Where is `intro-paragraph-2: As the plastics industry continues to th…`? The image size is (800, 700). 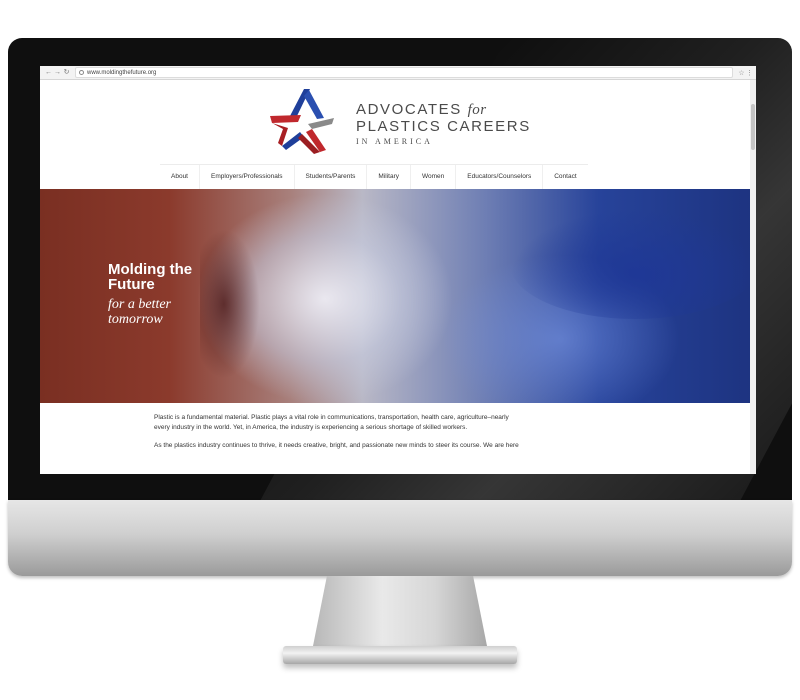
intro-paragraph-2: As the plastics industry continues to th… is located at coordinates (399, 446).